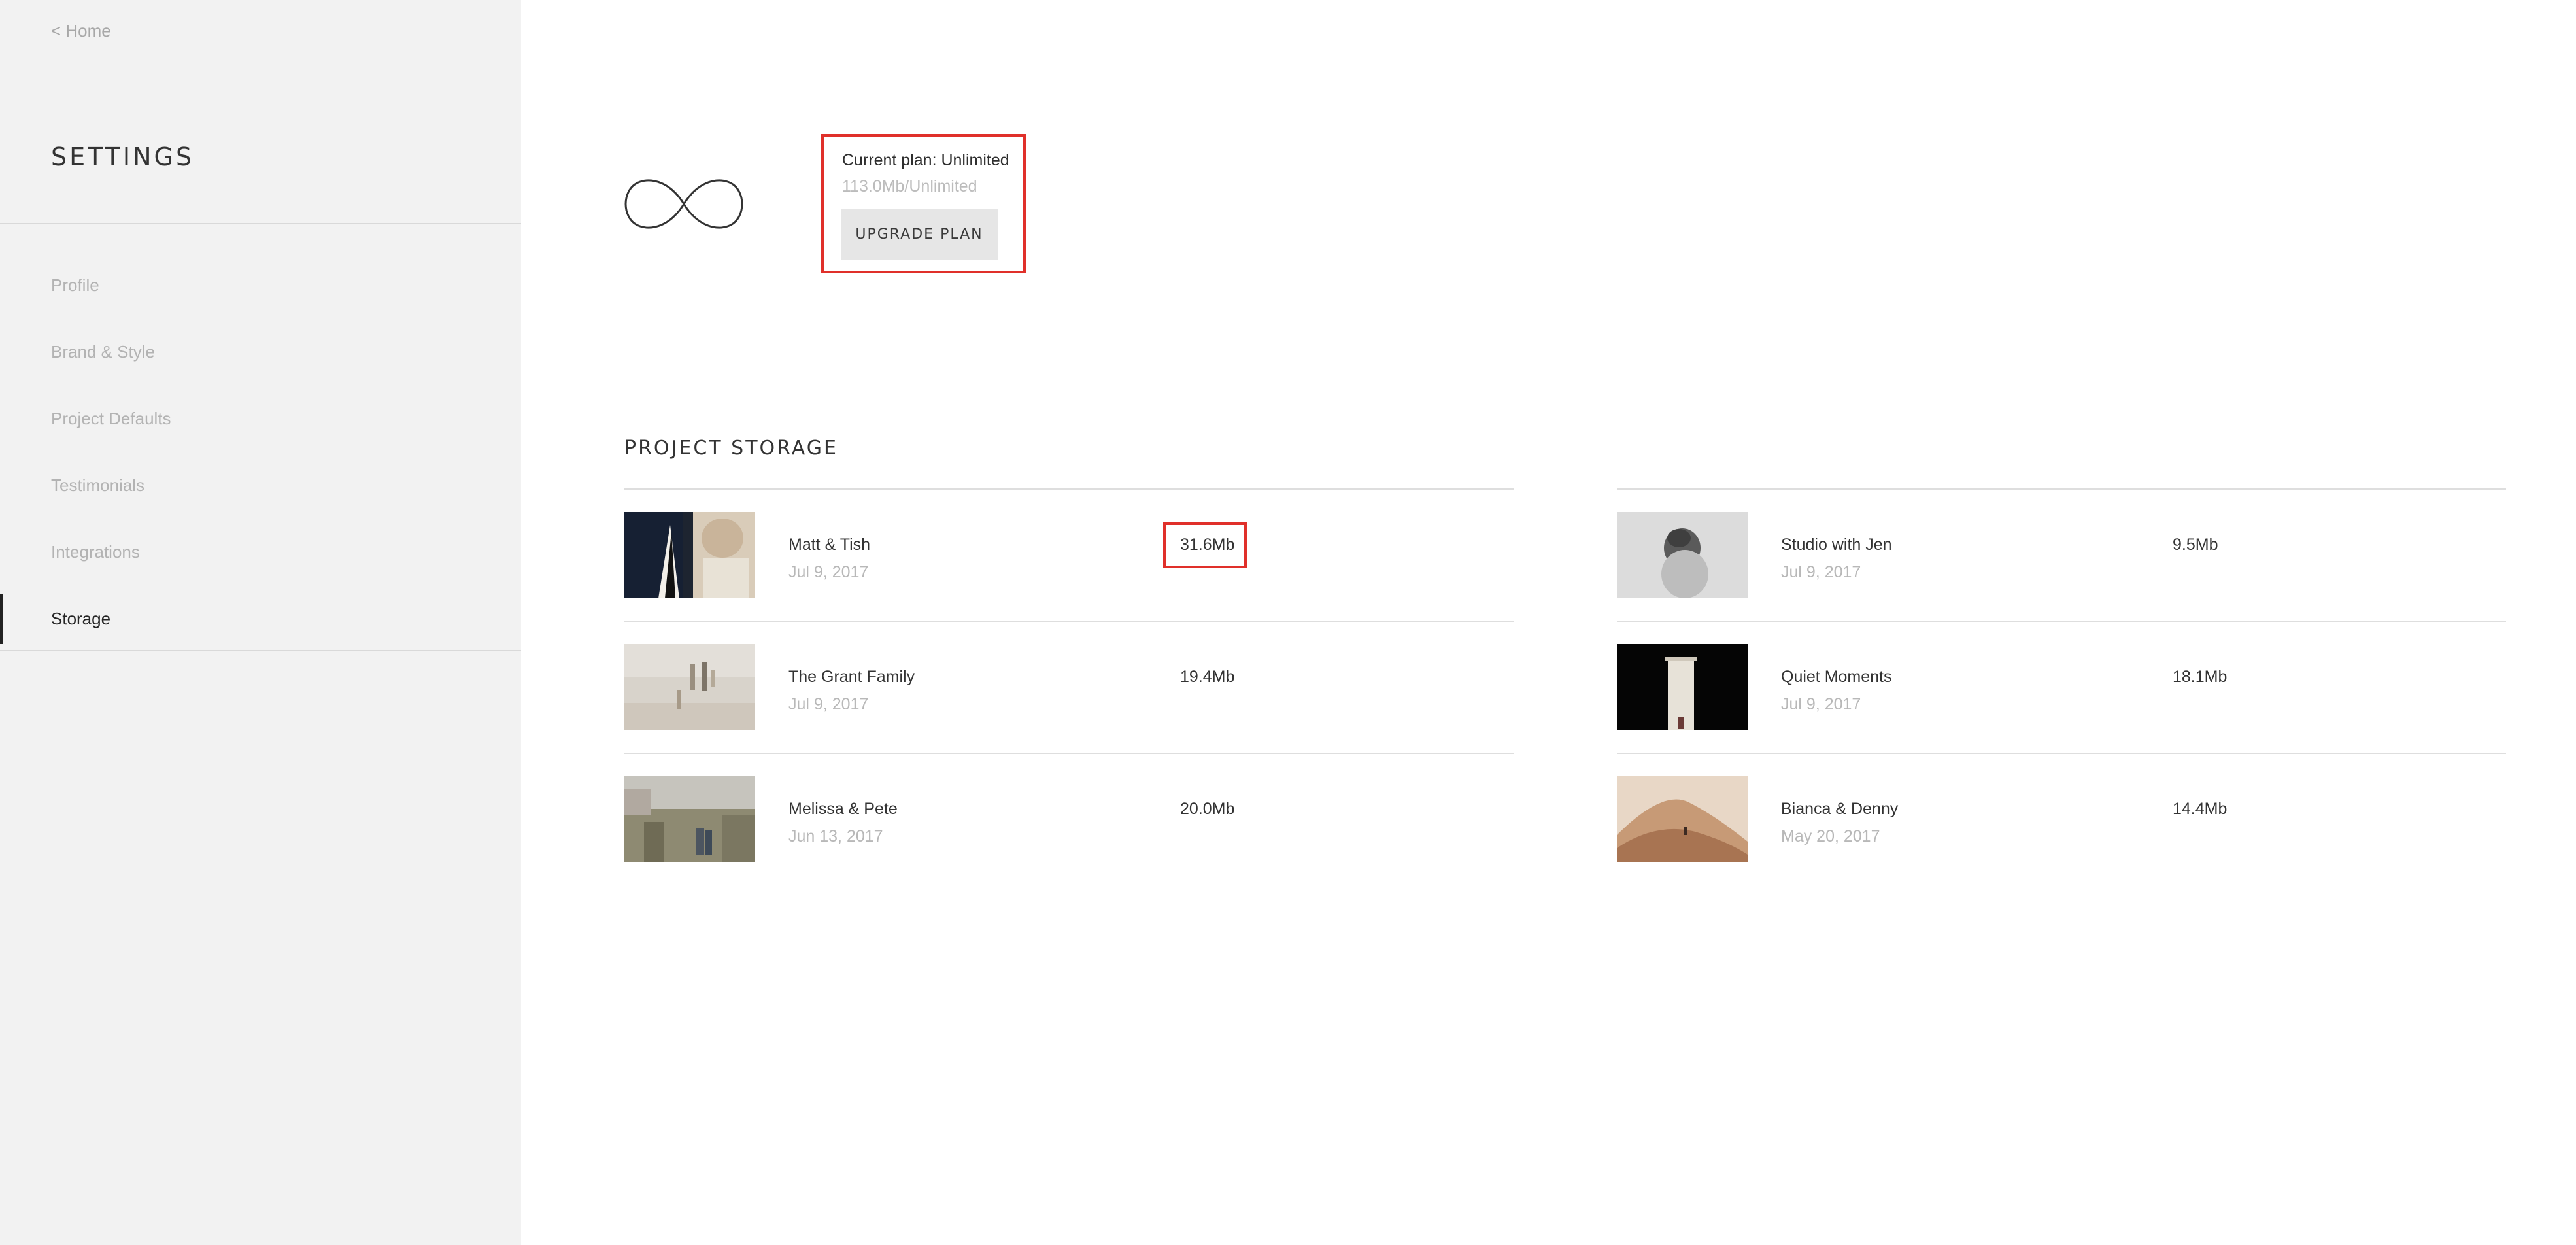 This screenshot has height=1245, width=2576. Describe the element at coordinates (260, 485) in the screenshot. I see `sidebar-item-testimonials: Testimonials` at that location.